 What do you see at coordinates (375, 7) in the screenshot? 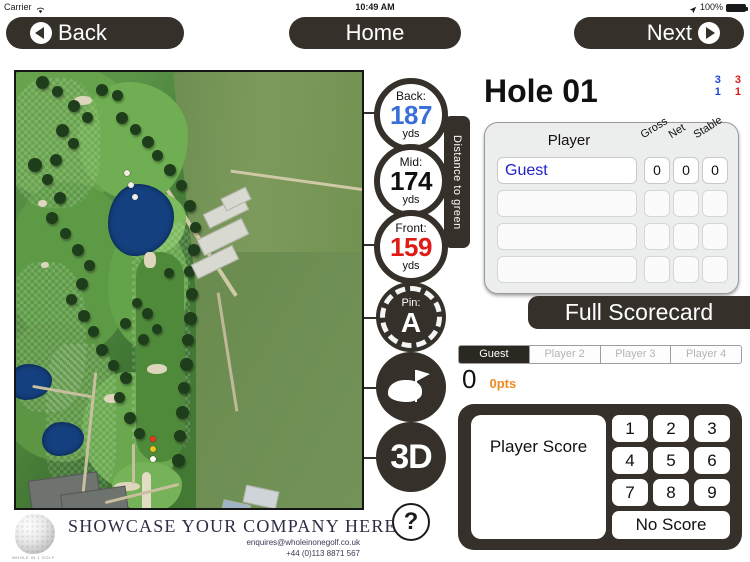
I see `status-bar: Carrier 10:49 AM 100%` at bounding box center [375, 7].